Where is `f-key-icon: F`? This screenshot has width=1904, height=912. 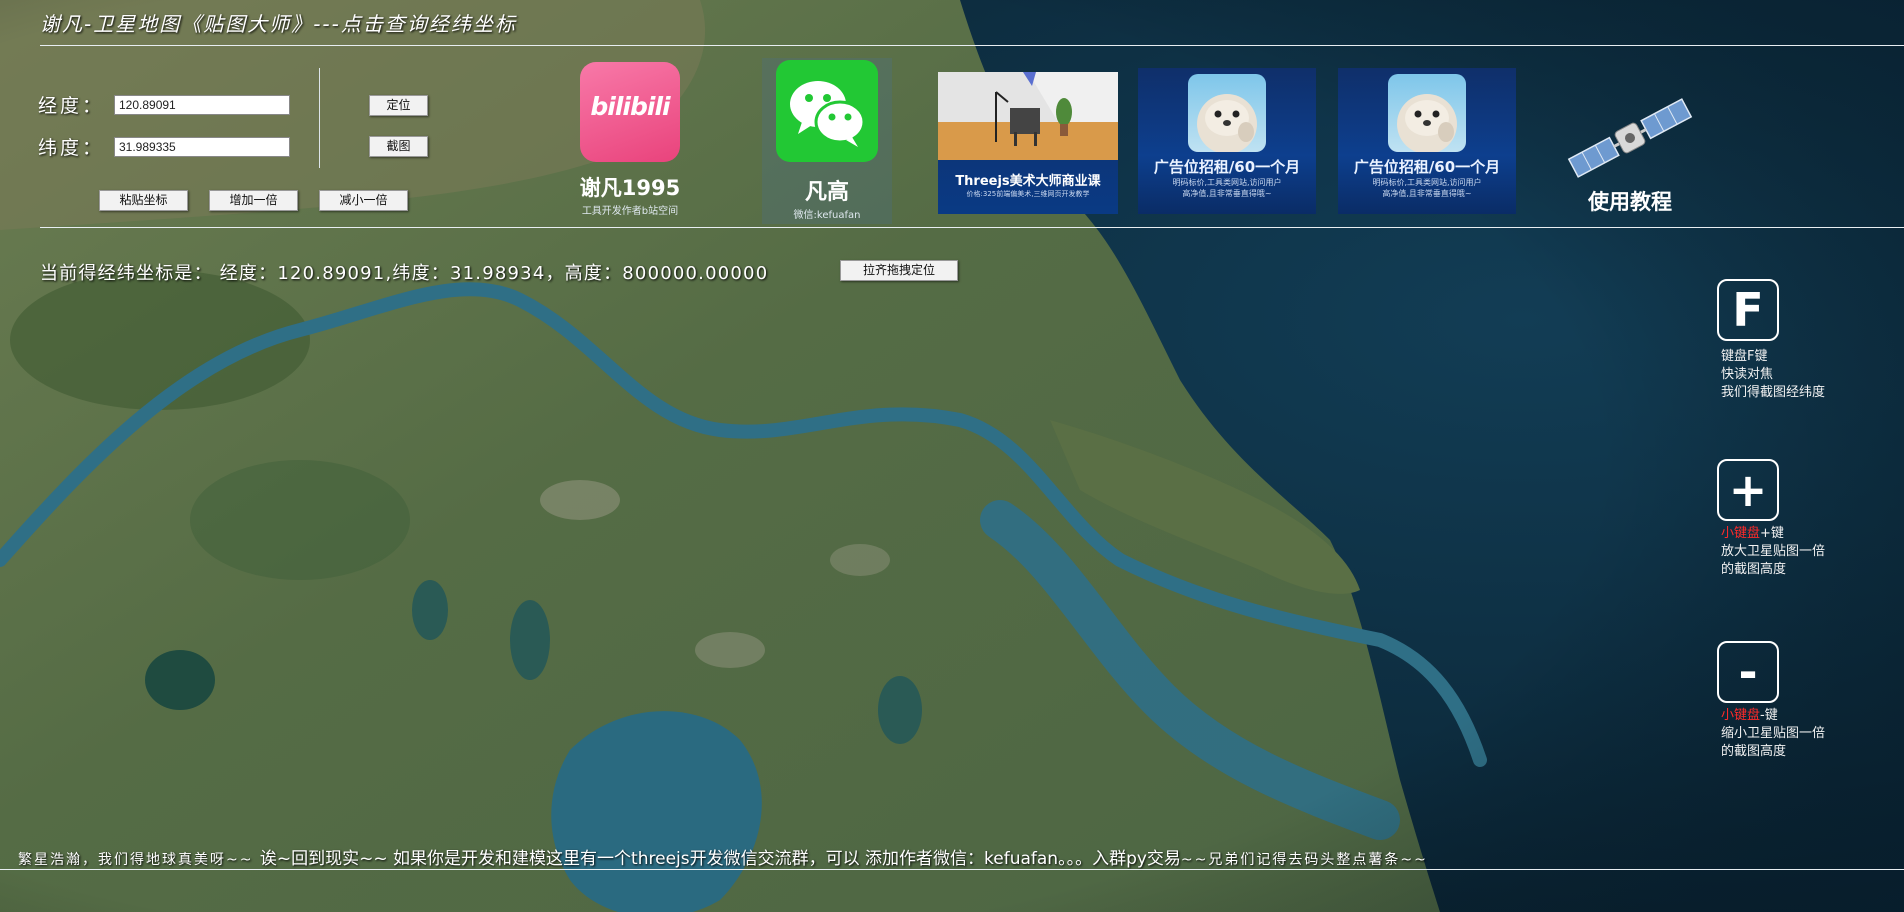
f-key-icon: F is located at coordinates (1748, 310).